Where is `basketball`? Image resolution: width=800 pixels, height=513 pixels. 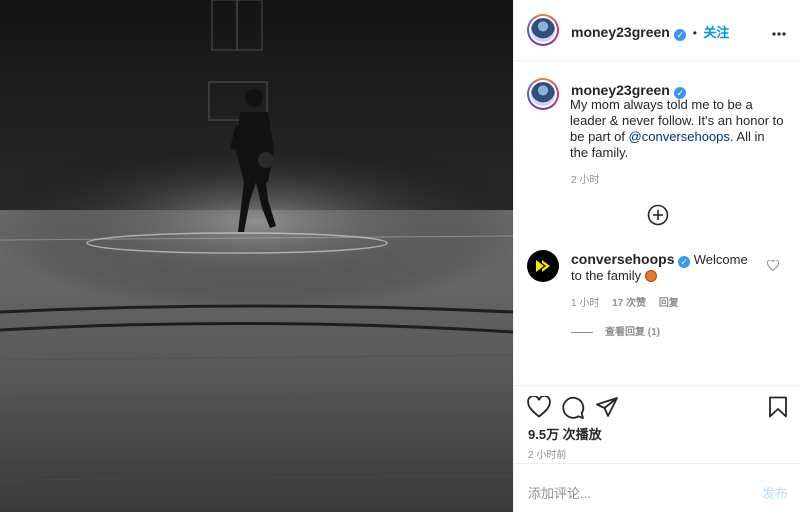 basketball is located at coordinates (266, 160).